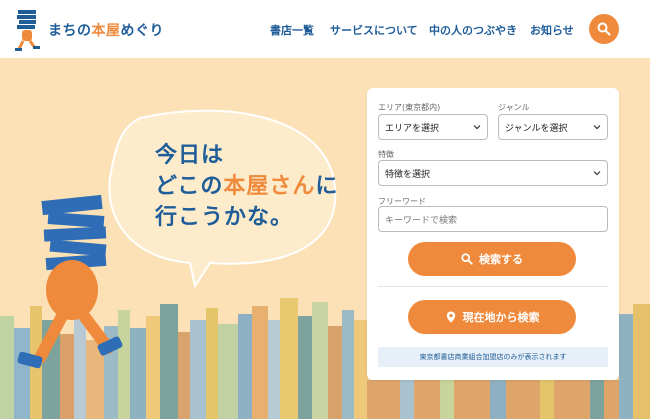 The image size is (650, 419). Describe the element at coordinates (409, 107) in the screenshot. I see `area-label: エリア(東京都内)` at that location.